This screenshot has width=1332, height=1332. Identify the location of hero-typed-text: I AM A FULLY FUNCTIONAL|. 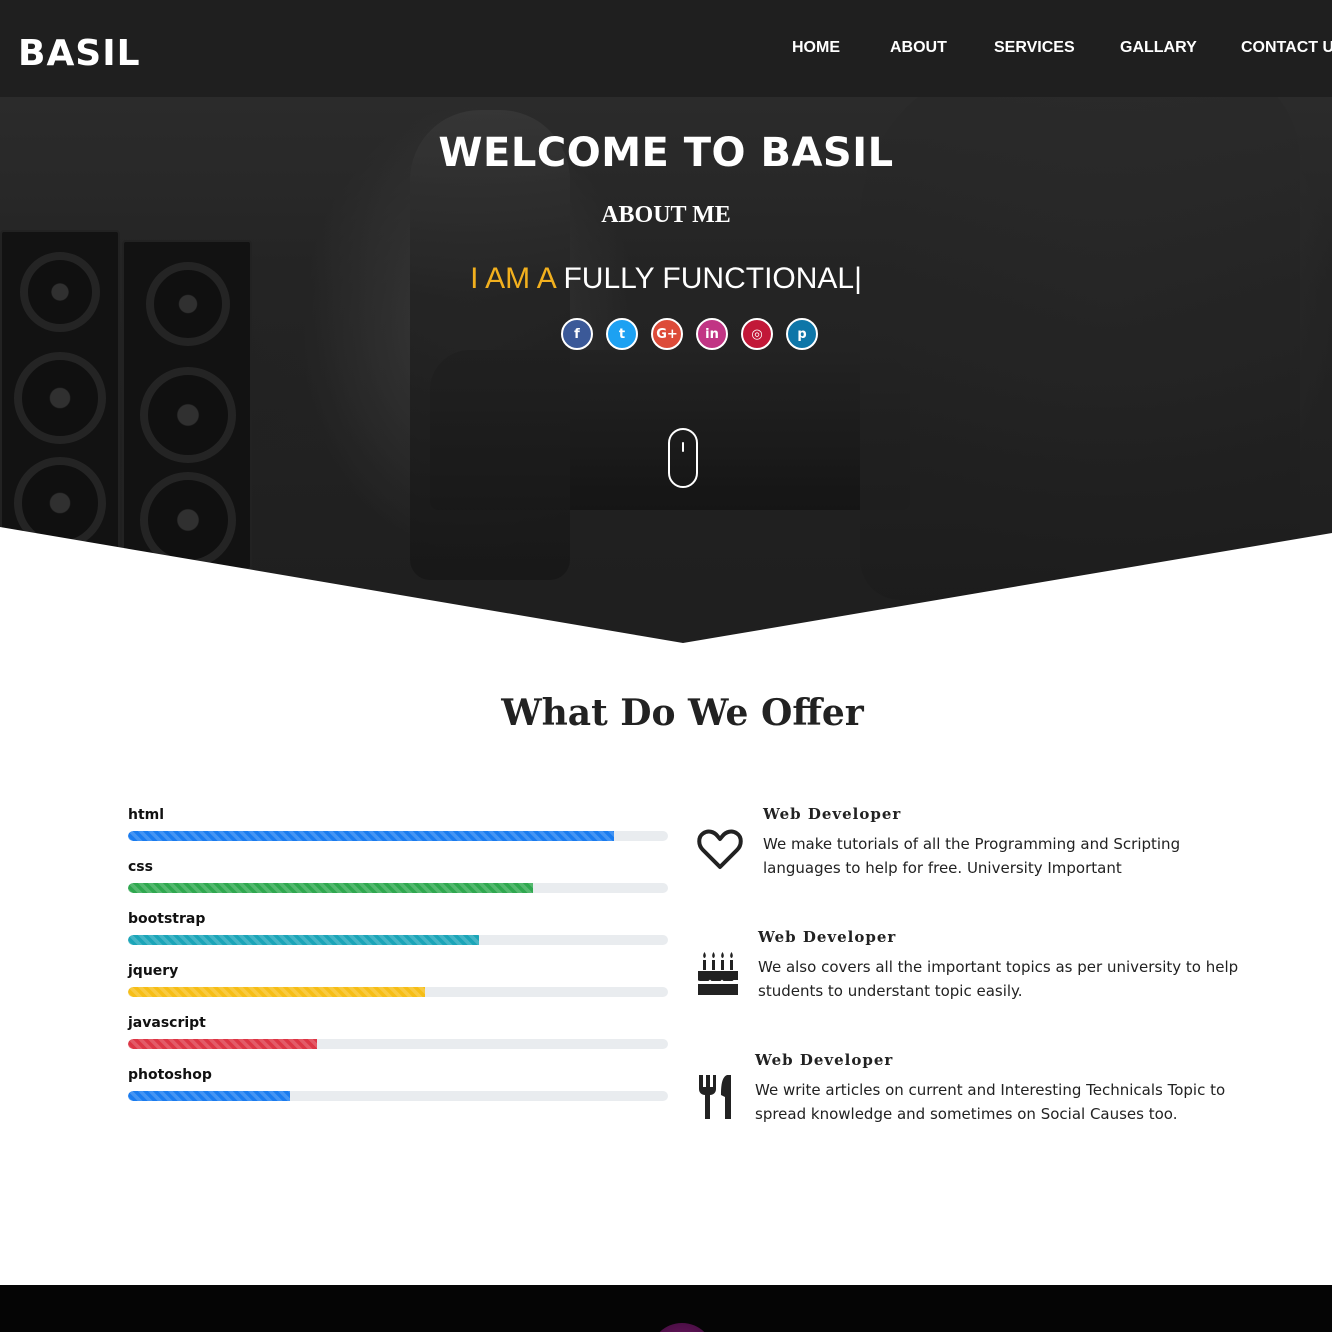
(666, 279).